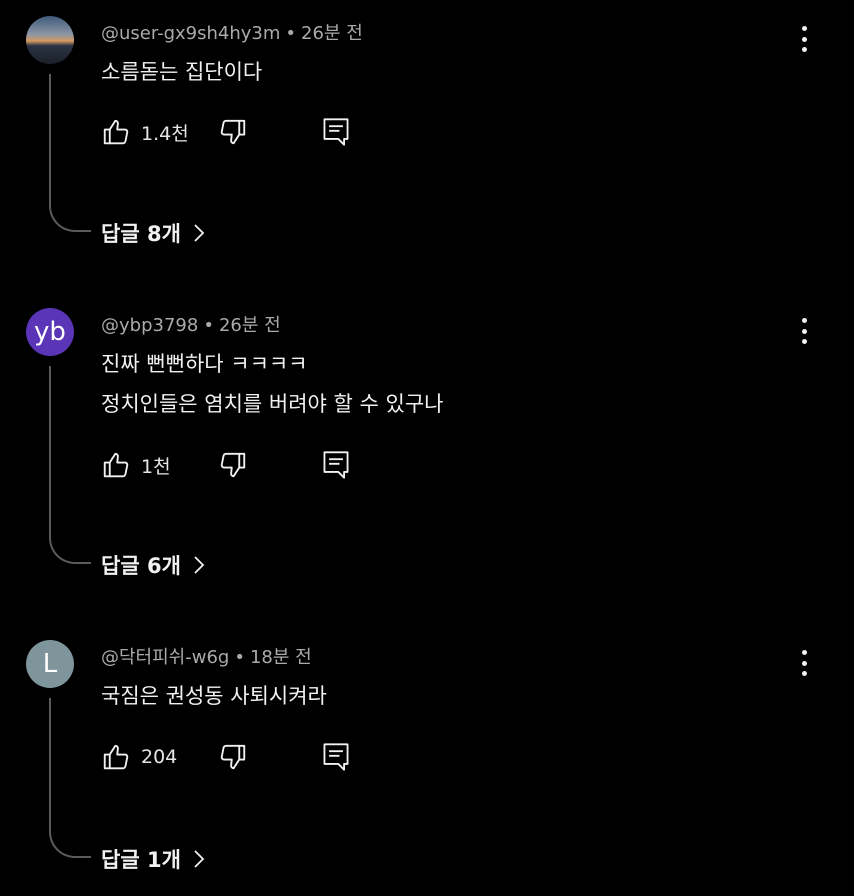  I want to click on avatar-initials: L, so click(50, 664).